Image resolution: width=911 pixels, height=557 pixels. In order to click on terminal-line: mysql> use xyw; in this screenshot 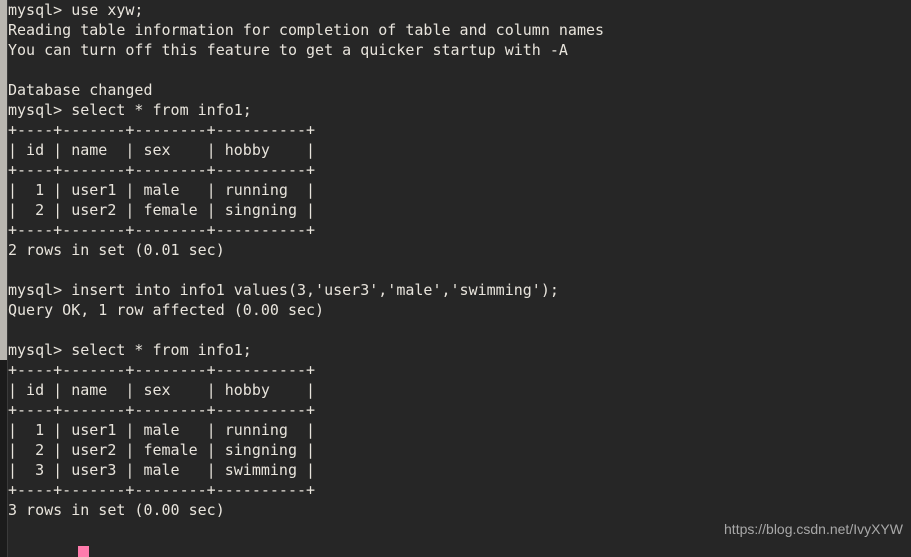, I will do `click(76, 10)`.